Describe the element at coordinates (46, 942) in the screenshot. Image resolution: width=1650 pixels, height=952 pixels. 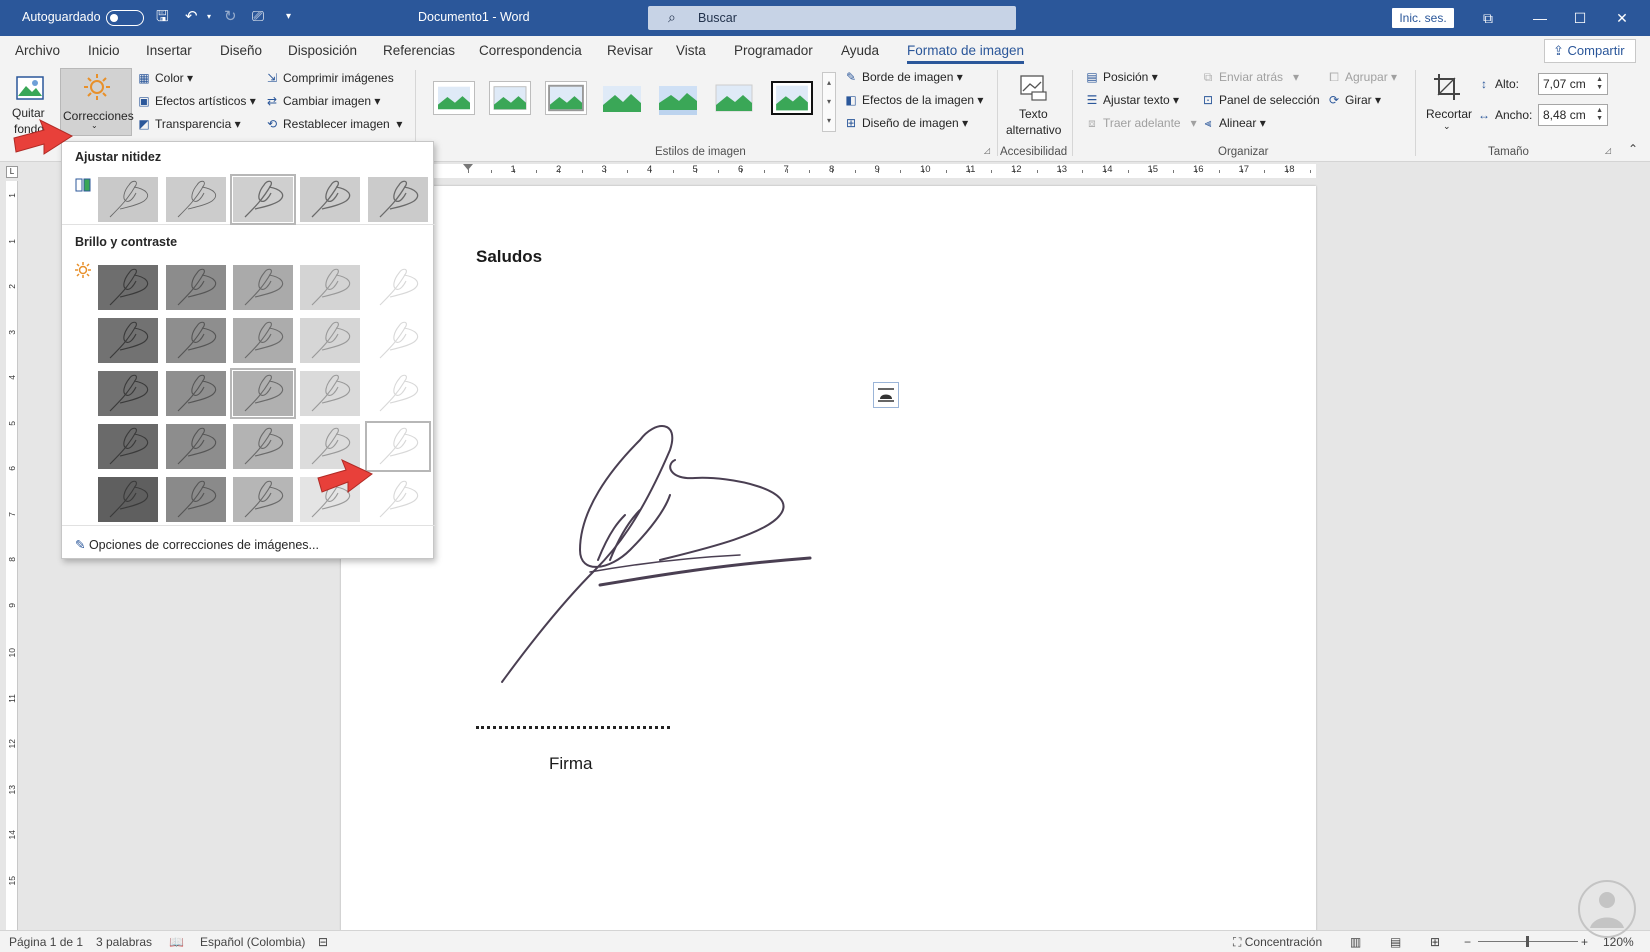
I see `page-count: Página 1 de 1` at that location.